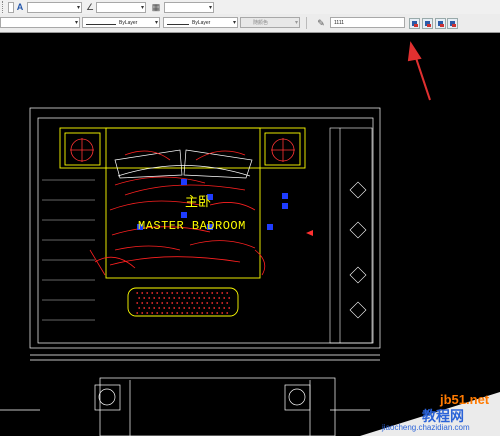 Image resolution: width=500 pixels, height=436 pixels. I want to click on text-justify-button, so click(452, 23).